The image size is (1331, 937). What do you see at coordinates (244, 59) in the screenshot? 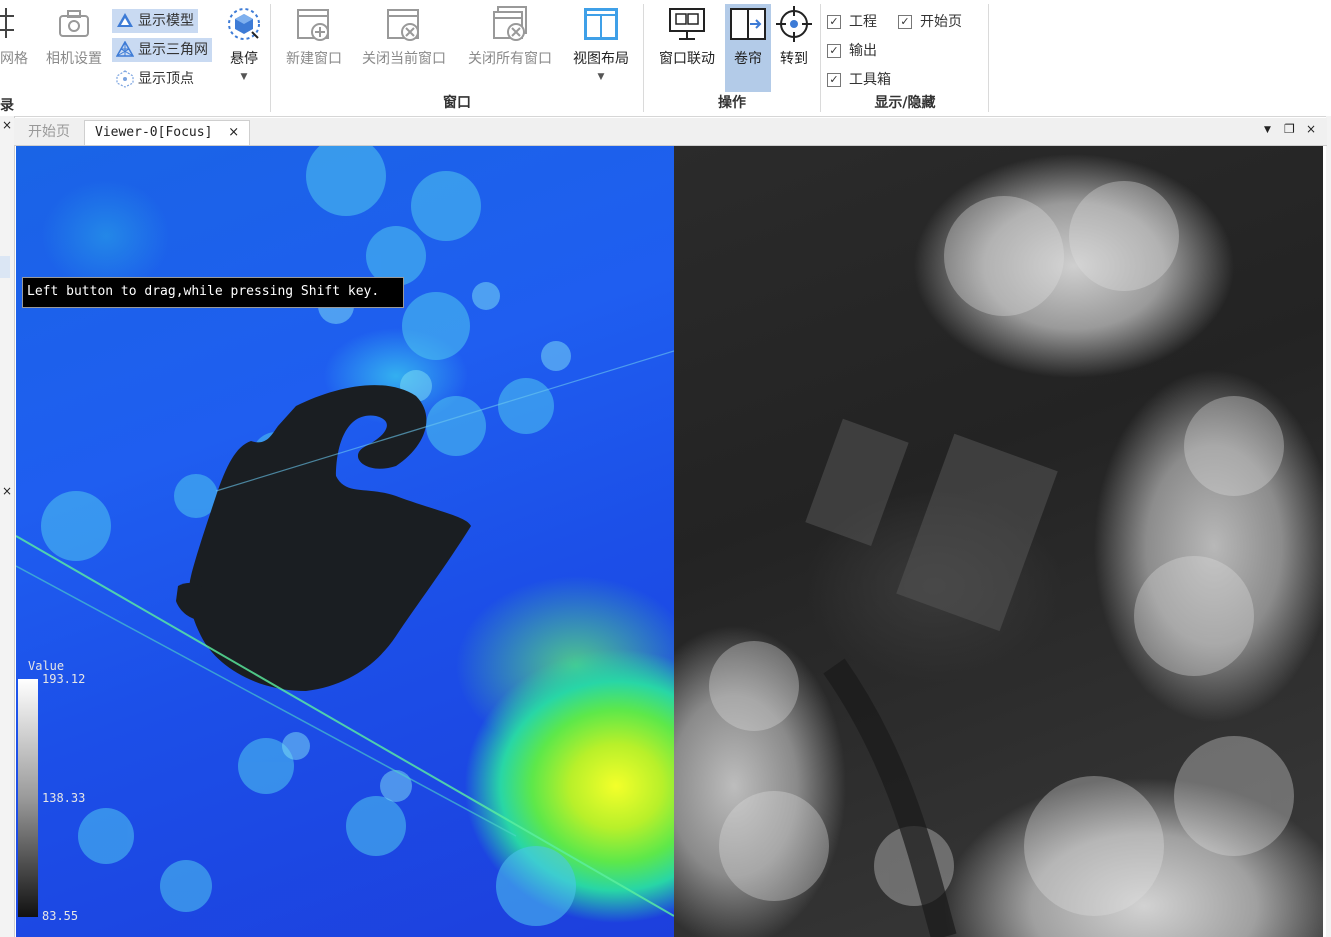
I see `hover-label: 悬停` at bounding box center [244, 59].